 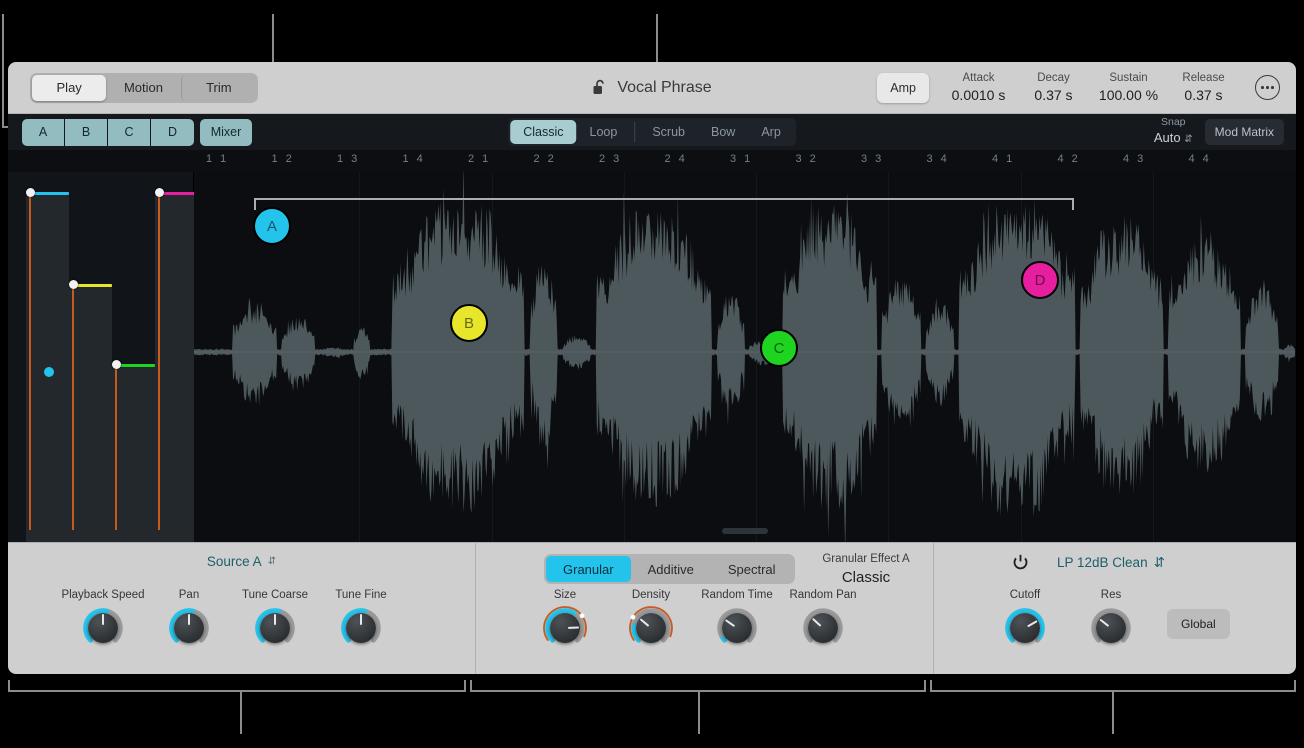 What do you see at coordinates (176, 357) in the screenshot?
I see `mixer-strip-d` at bounding box center [176, 357].